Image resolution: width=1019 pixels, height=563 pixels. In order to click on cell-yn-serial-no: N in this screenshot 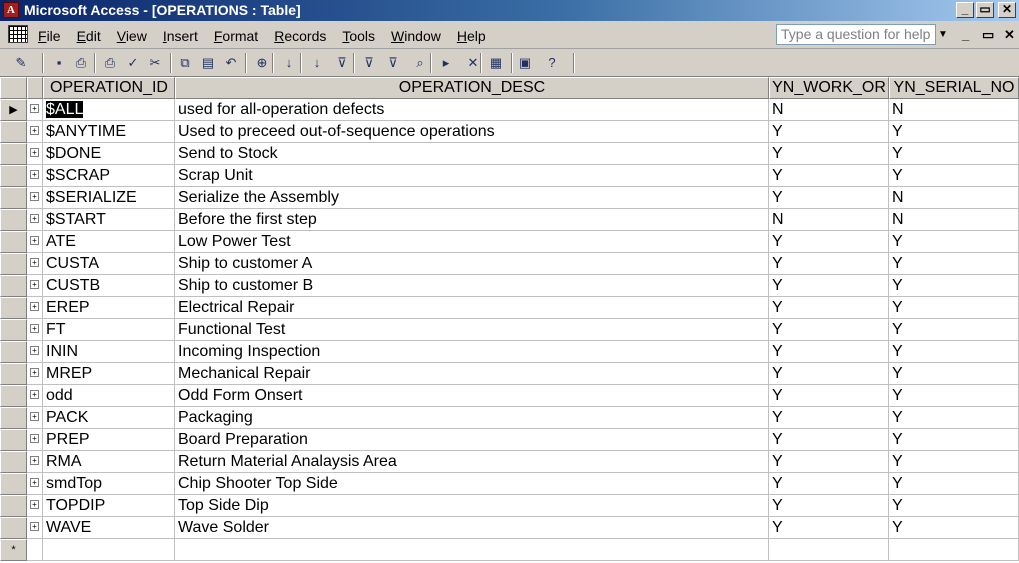, I will do `click(954, 220)`.